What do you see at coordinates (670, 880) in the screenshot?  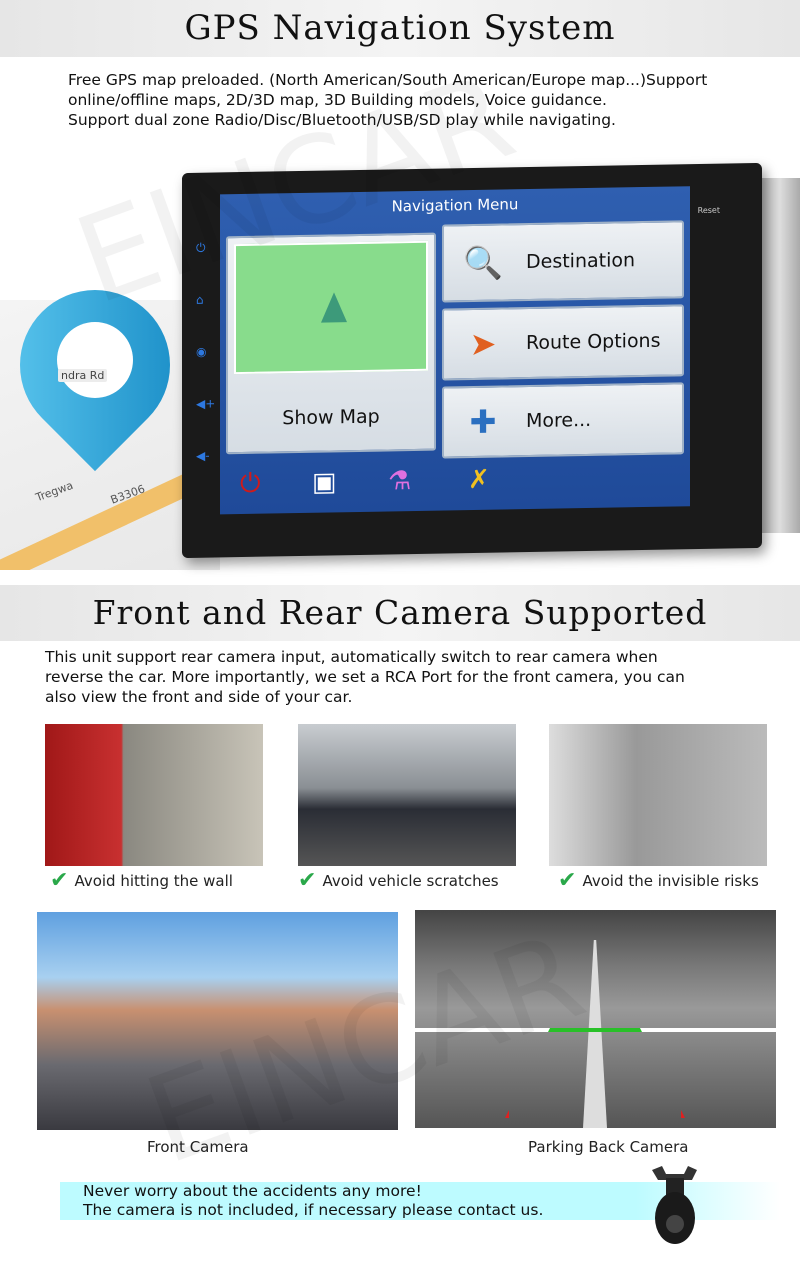 I see `benefit-text: Avoid the invisible risks` at bounding box center [670, 880].